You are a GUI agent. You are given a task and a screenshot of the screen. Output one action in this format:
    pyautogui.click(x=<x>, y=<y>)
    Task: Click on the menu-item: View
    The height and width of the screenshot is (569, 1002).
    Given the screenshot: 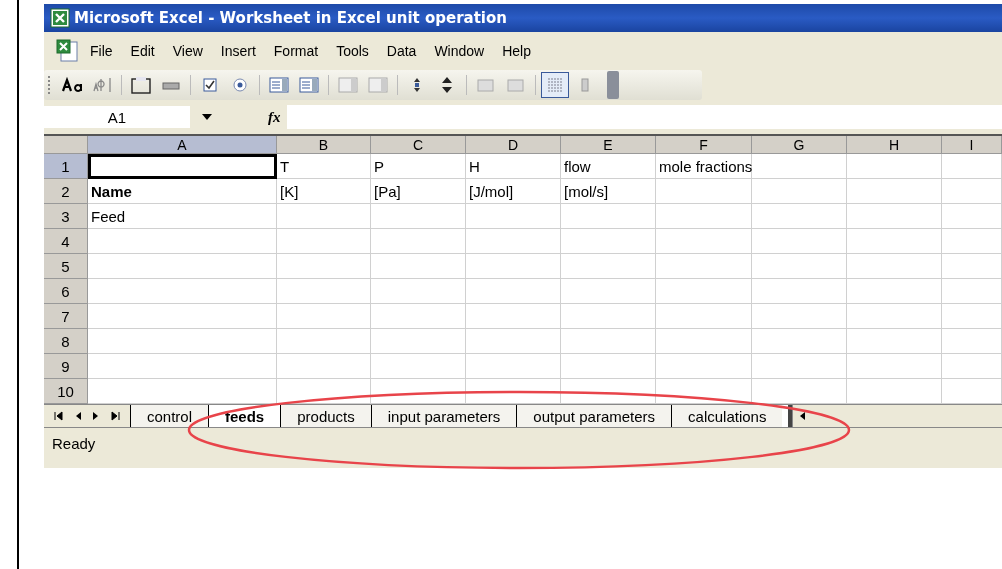 What is the action you would take?
    pyautogui.click(x=187, y=51)
    